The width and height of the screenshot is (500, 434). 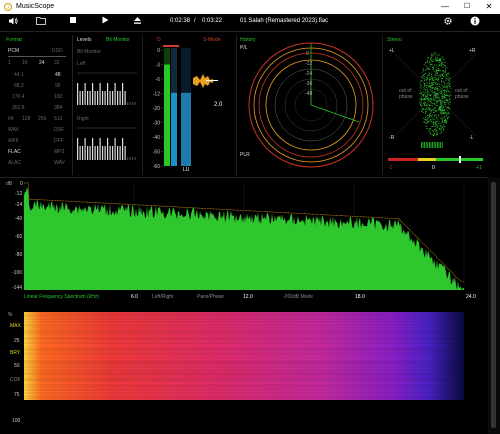 What do you see at coordinates (406, 94) in the screenshot?
I see `out-of-phase-left: out of phase` at bounding box center [406, 94].